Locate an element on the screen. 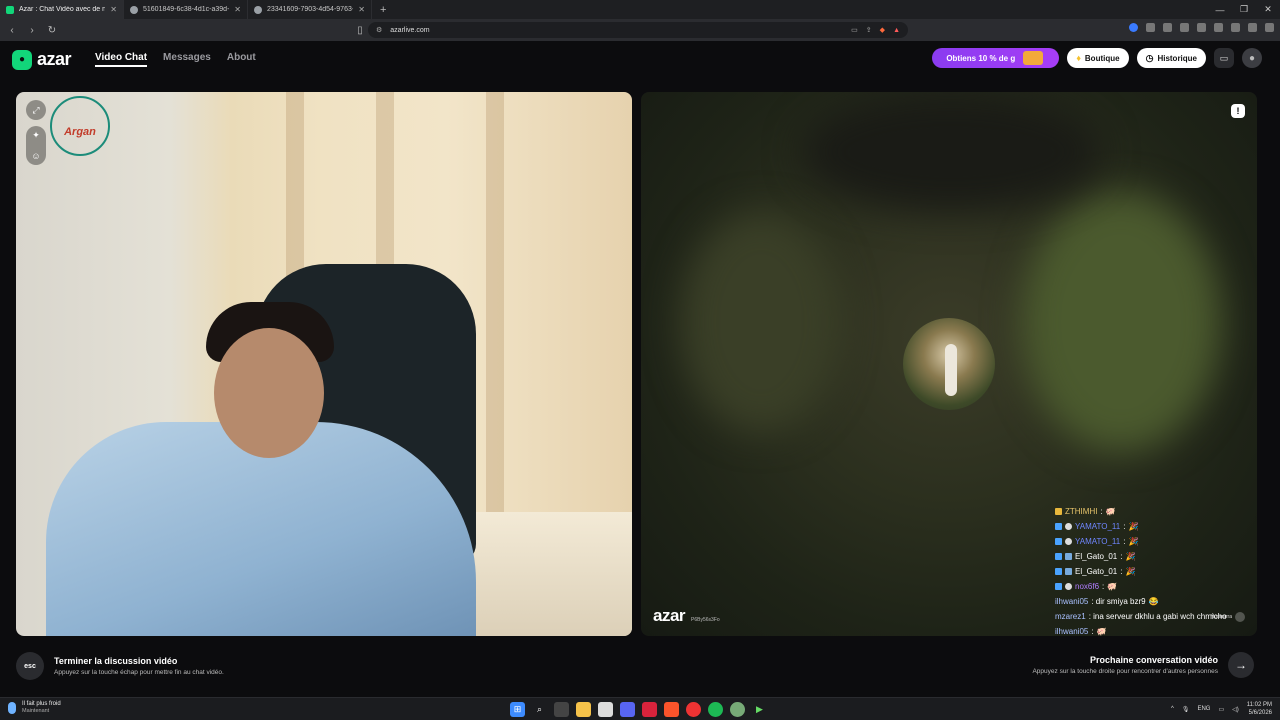 This screenshot has height=720, width=1280. promo-button: Obtiens 10 % de g is located at coordinates (996, 58).